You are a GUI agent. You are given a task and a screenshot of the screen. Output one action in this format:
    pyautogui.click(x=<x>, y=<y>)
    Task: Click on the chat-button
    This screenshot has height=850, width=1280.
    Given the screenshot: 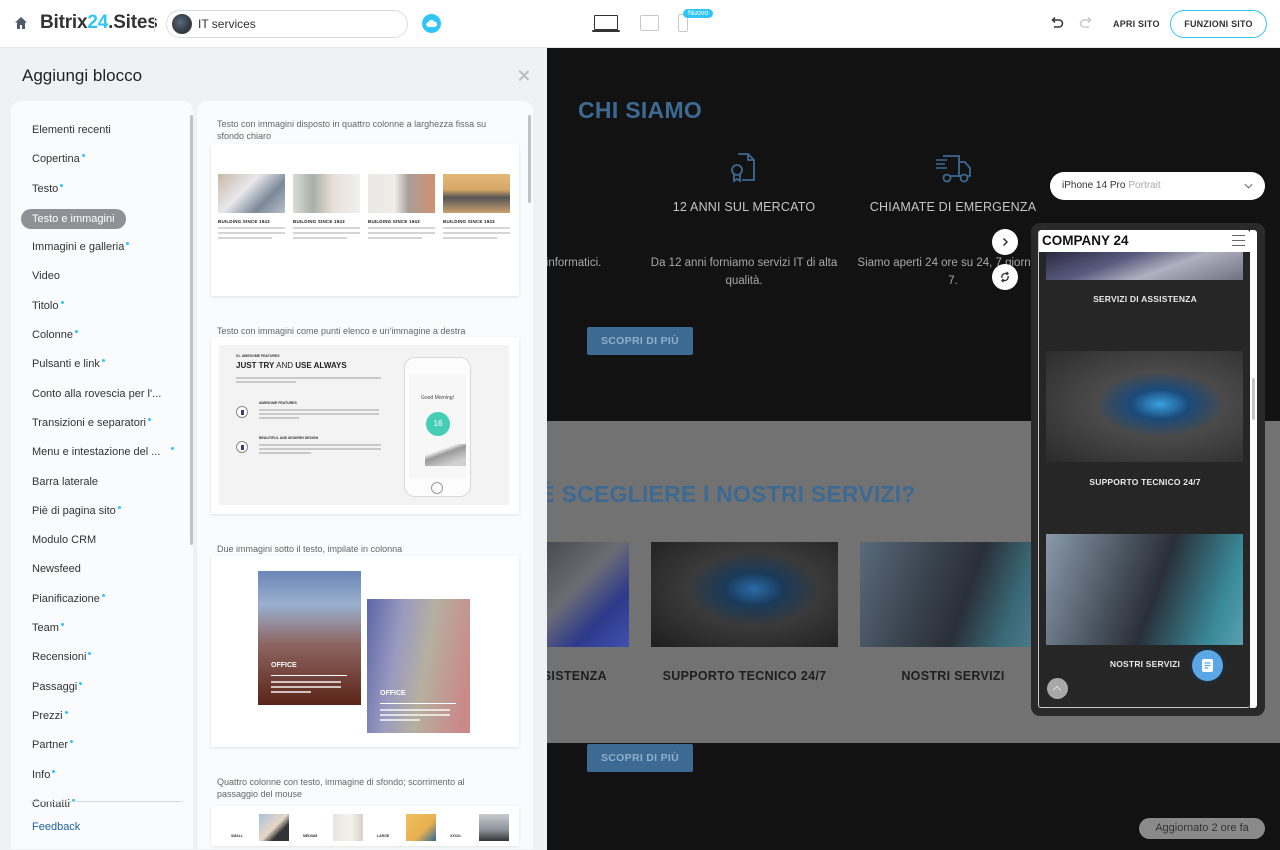 What is the action you would take?
    pyautogui.click(x=1207, y=665)
    